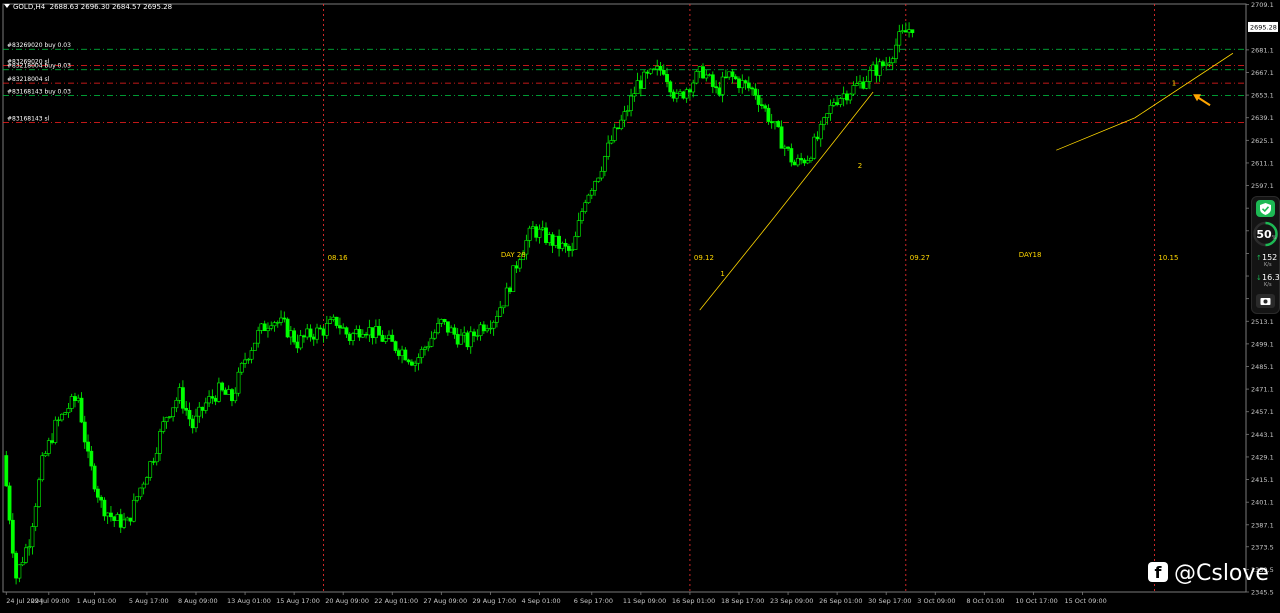 This screenshot has height=613, width=1280. What do you see at coordinates (7, 6) in the screenshot?
I see `chevron-down-icon` at bounding box center [7, 6].